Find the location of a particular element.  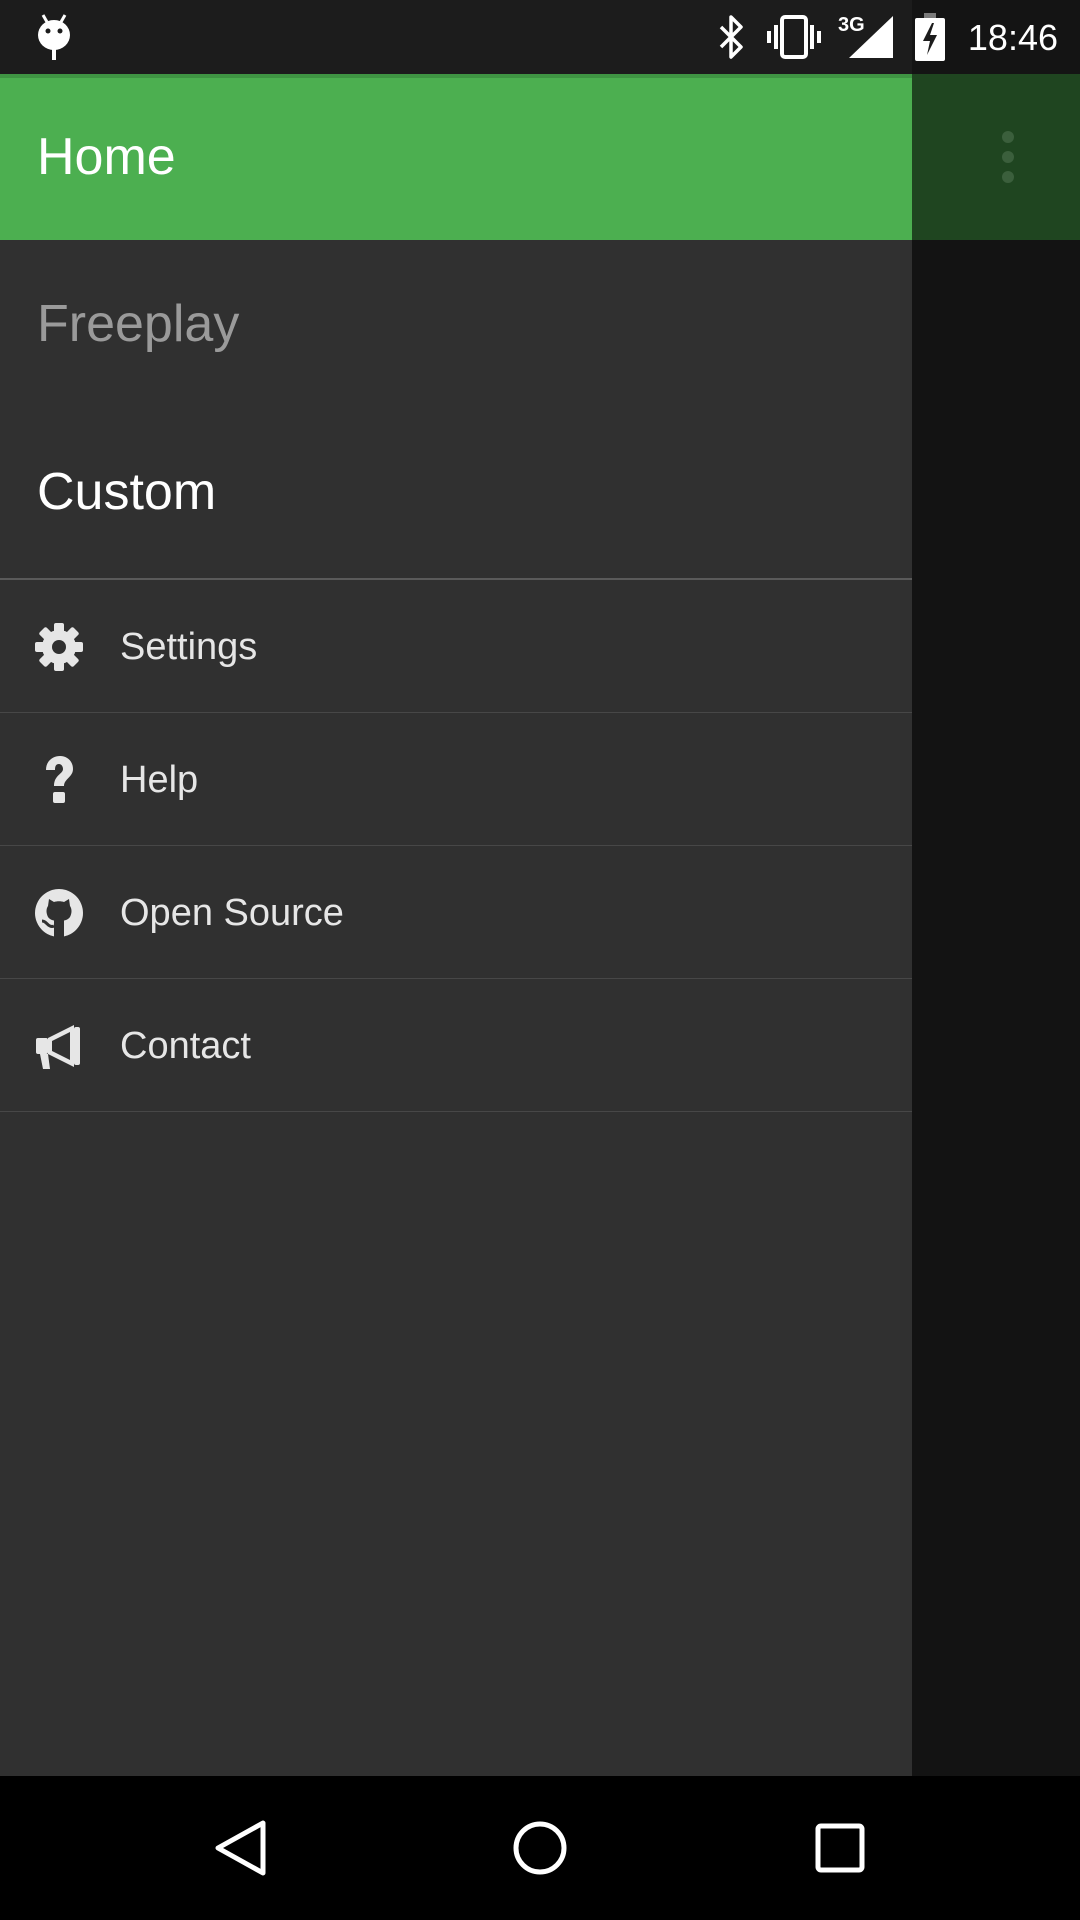

menu-item-settings: Settings is located at coordinates (456, 646).